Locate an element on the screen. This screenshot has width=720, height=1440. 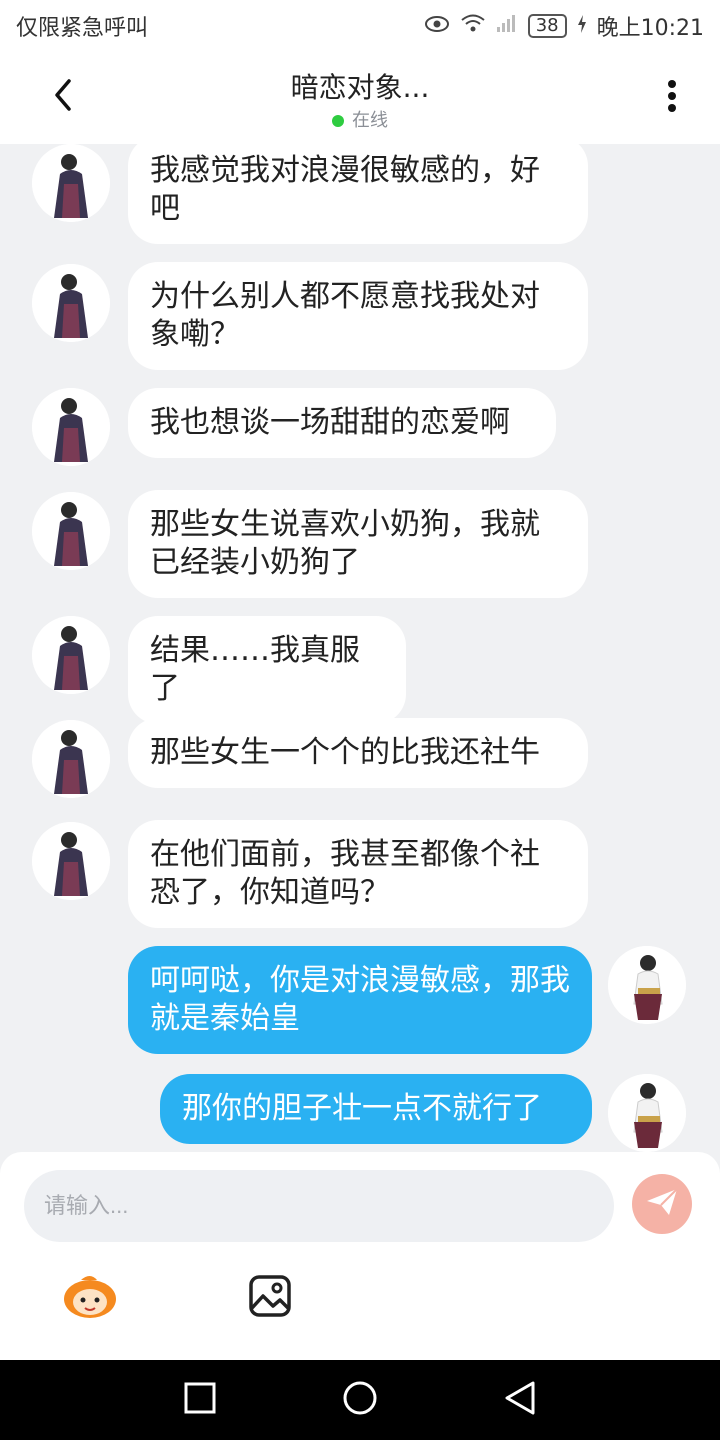
nav-back-button is located at coordinates (520, 1400).